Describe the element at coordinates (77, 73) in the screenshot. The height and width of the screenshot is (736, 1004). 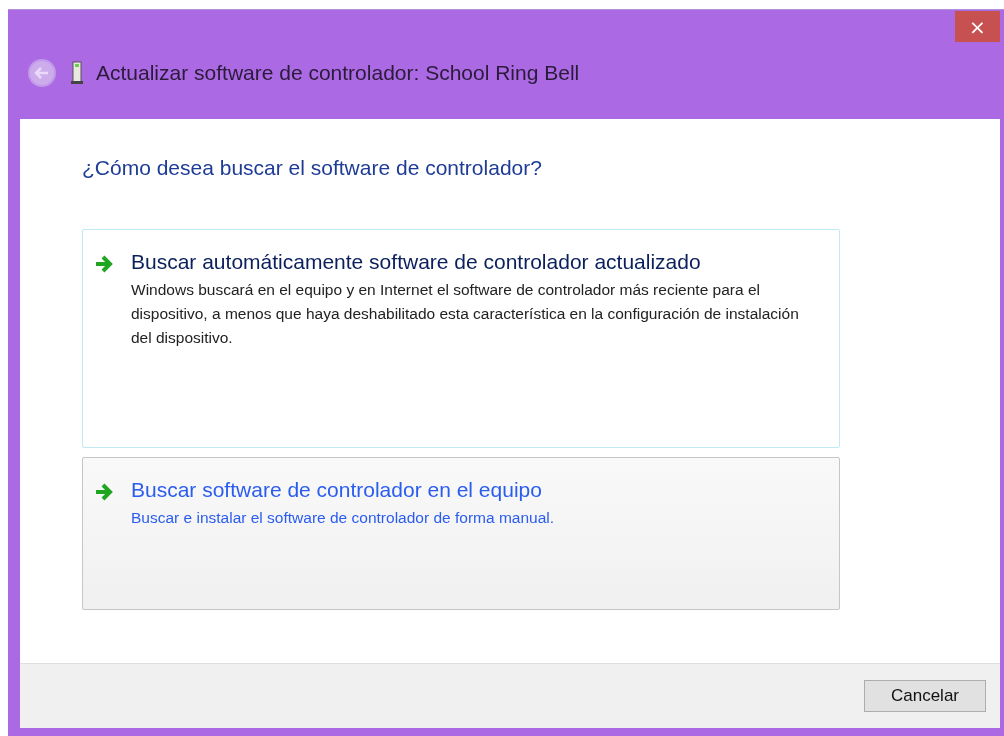
I see `device-icon` at that location.